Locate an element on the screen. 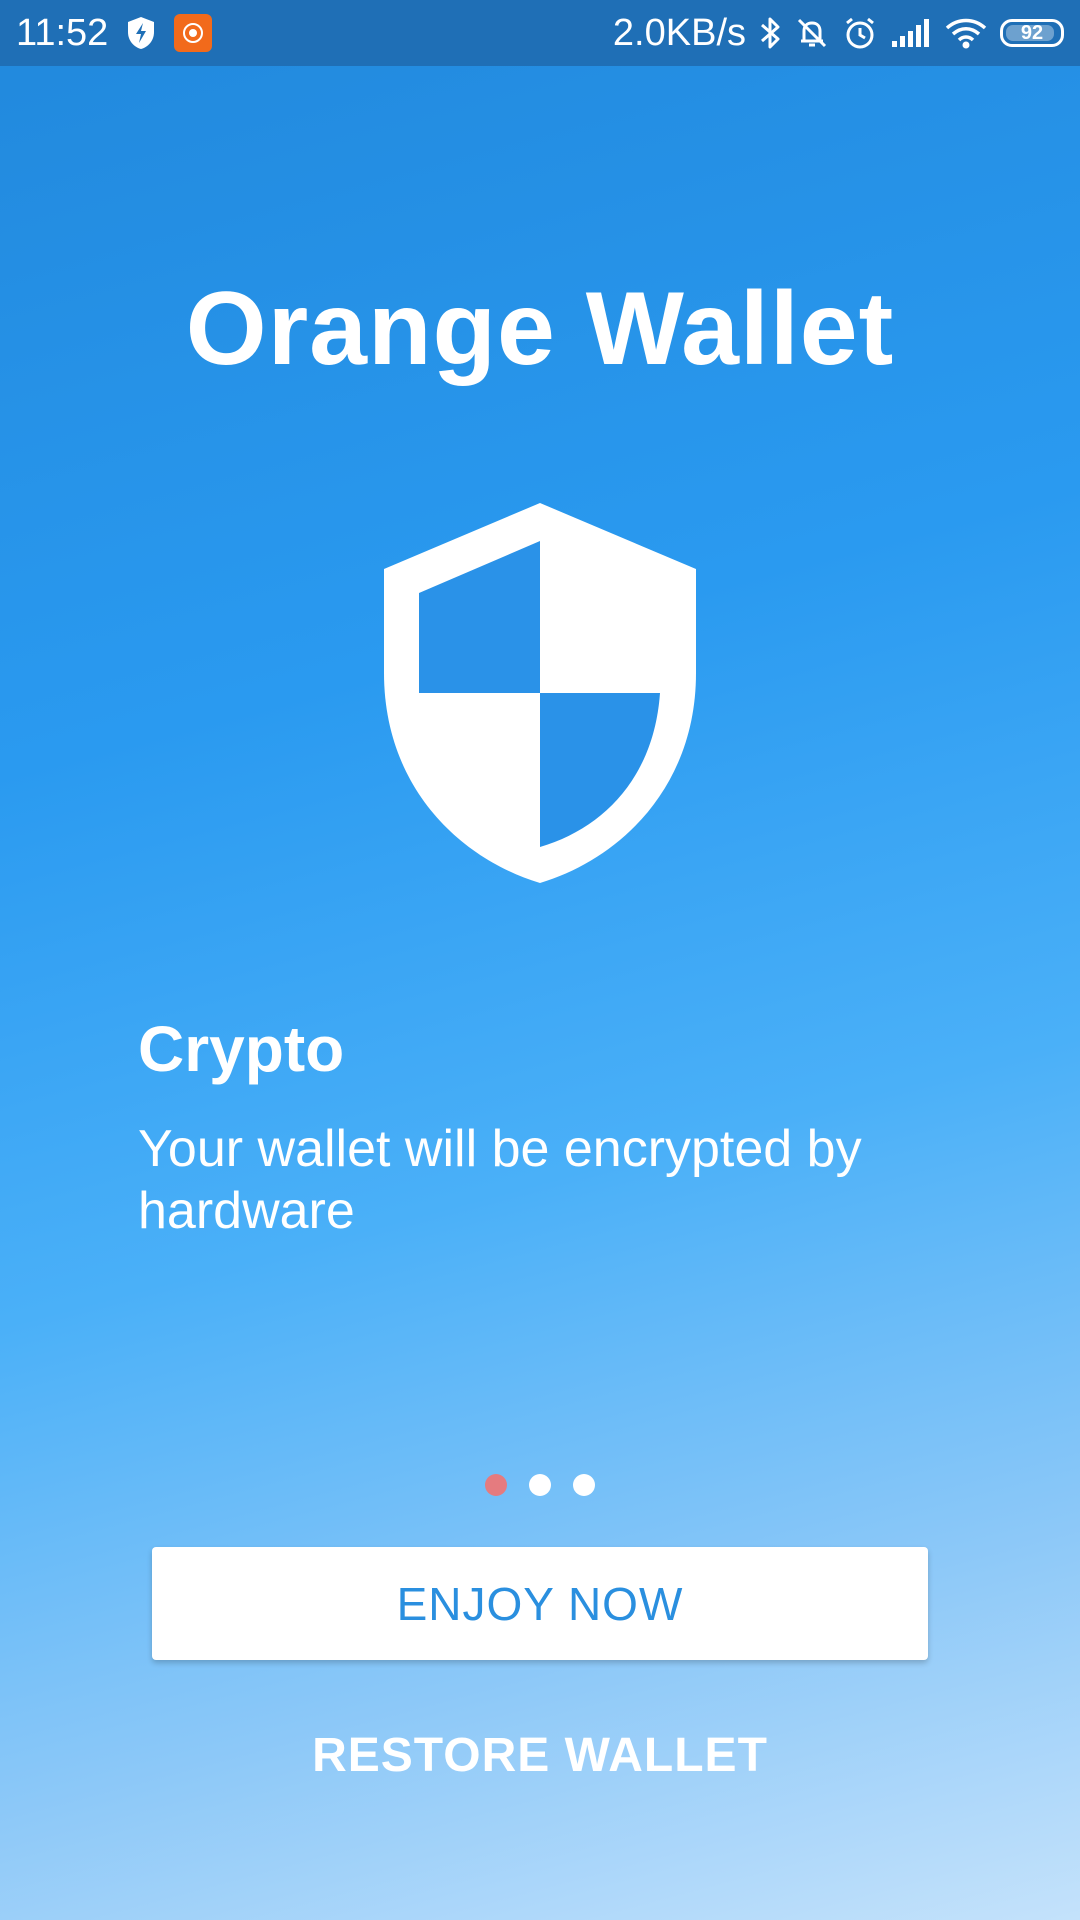 The width and height of the screenshot is (1080, 1920). shield-bolt-icon is located at coordinates (141, 33).